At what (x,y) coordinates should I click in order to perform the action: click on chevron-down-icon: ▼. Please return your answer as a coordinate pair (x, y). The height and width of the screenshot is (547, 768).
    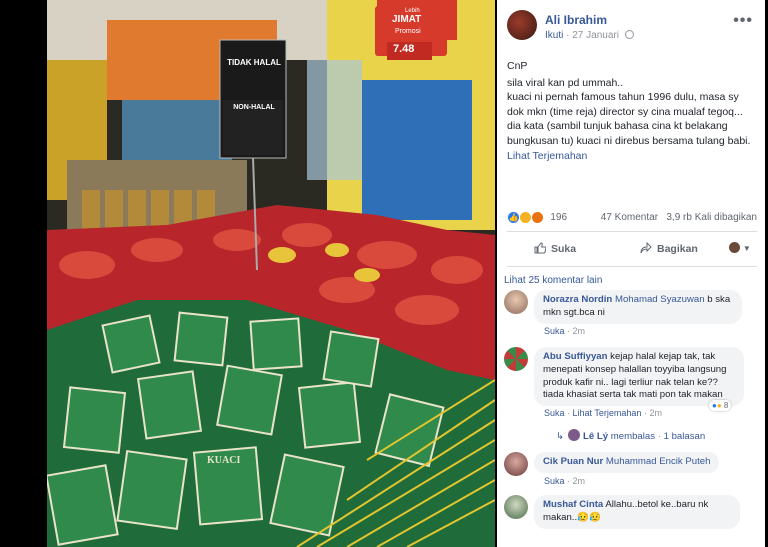
    Looking at the image, I should click on (746, 248).